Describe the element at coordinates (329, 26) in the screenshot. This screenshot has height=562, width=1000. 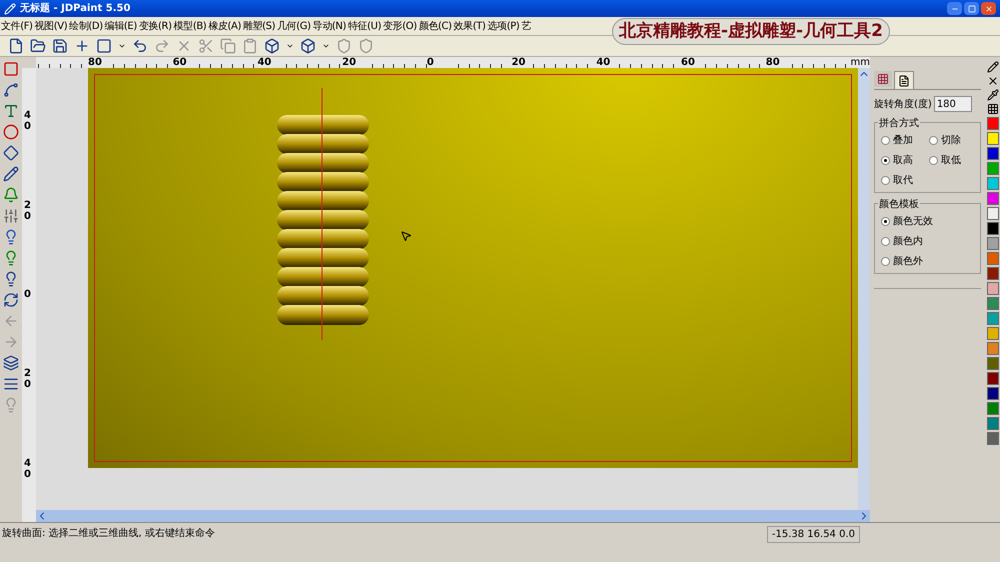
I see `menu-item: 导动(N)` at that location.